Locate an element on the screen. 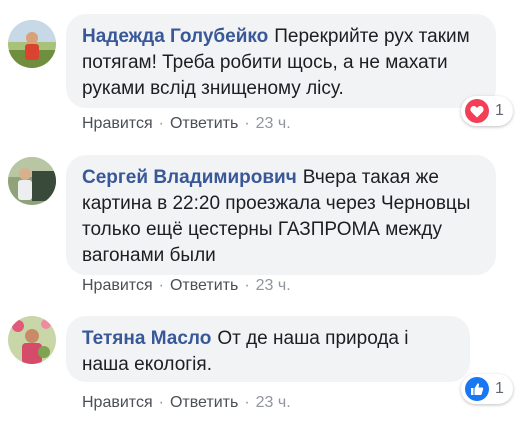 The width and height of the screenshot is (531, 421). comment-author: Тетяна Масло is located at coordinates (146, 338).